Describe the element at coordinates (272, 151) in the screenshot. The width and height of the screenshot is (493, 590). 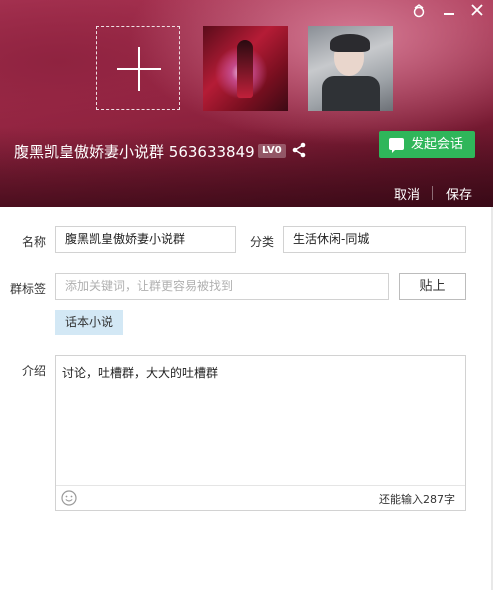
I see `level-badge: LV0` at that location.